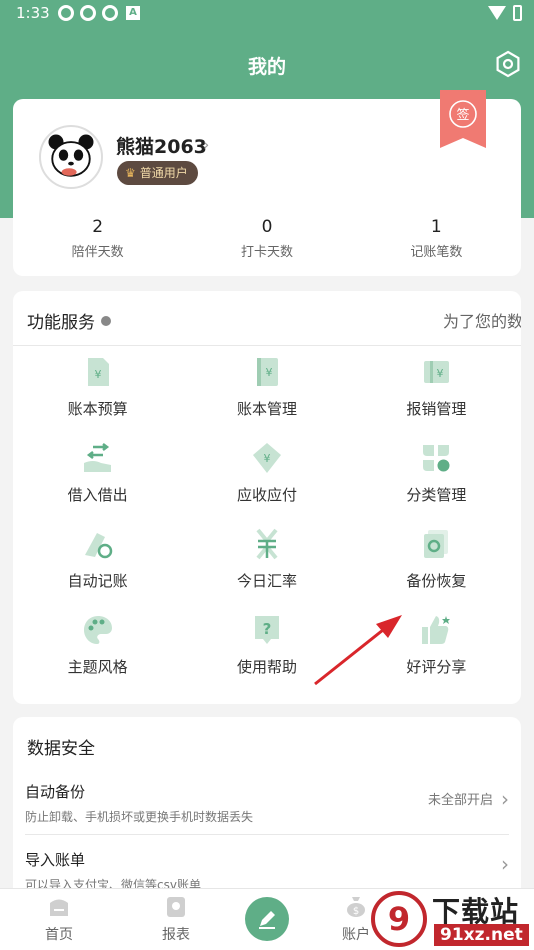 The width and height of the screenshot is (534, 950). I want to click on feature-receivable: ¥ 应收应付, so click(266, 476).